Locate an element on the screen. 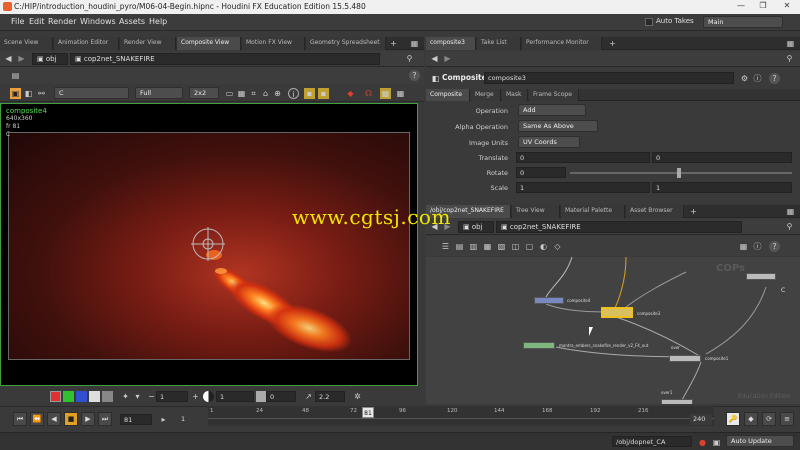 This screenshot has width=800, height=450. shape-palette-icon: ◇ is located at coordinates (557, 246).